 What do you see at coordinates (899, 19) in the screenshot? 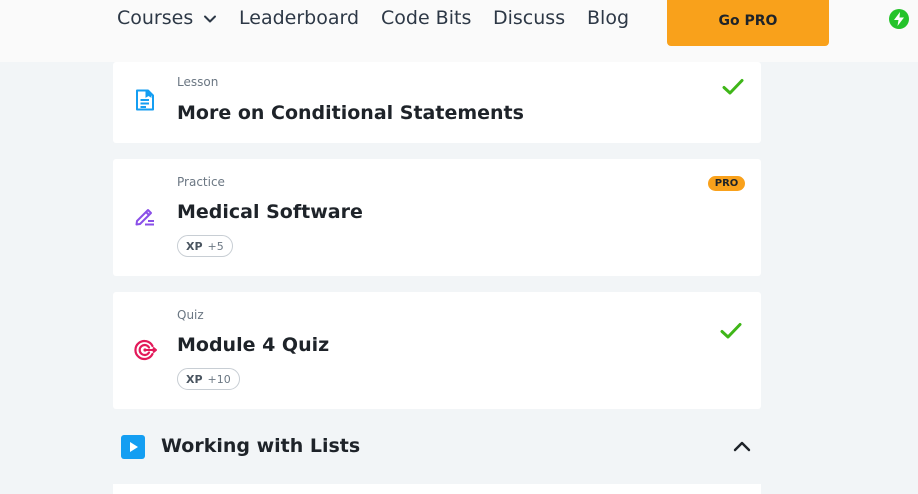
I see `lightning-icon` at bounding box center [899, 19].